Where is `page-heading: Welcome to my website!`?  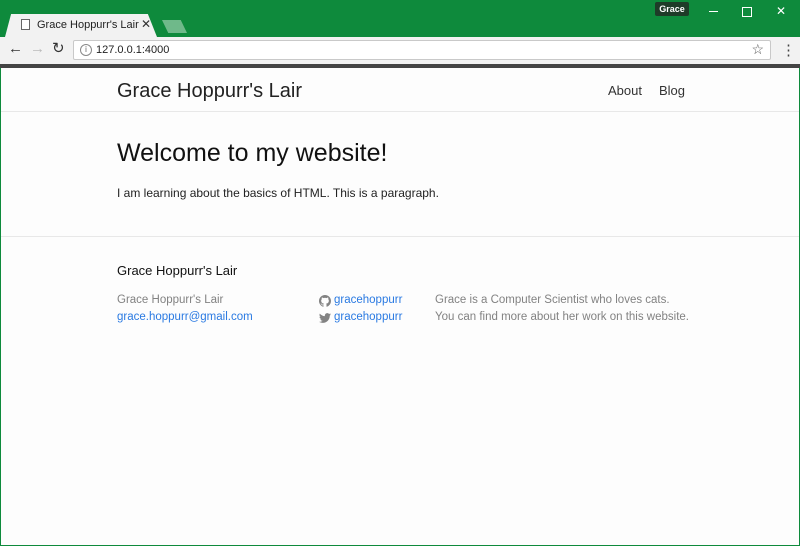
page-heading: Welcome to my website! is located at coordinates (252, 153).